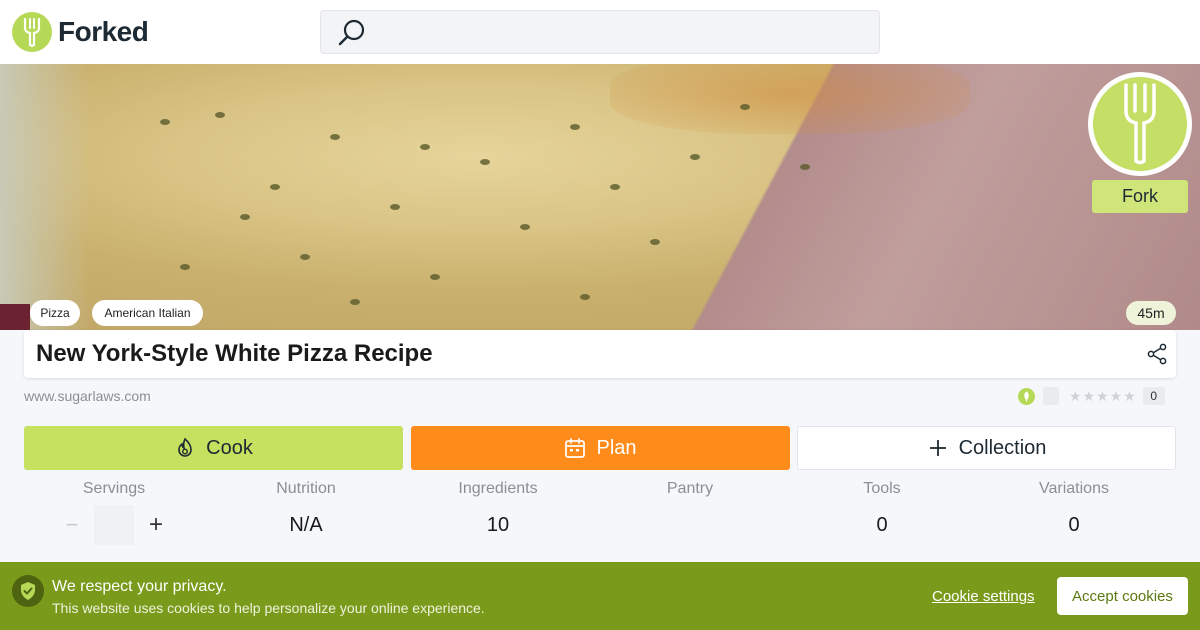  Describe the element at coordinates (1153, 396) in the screenshot. I see `rating-count: 0` at that location.